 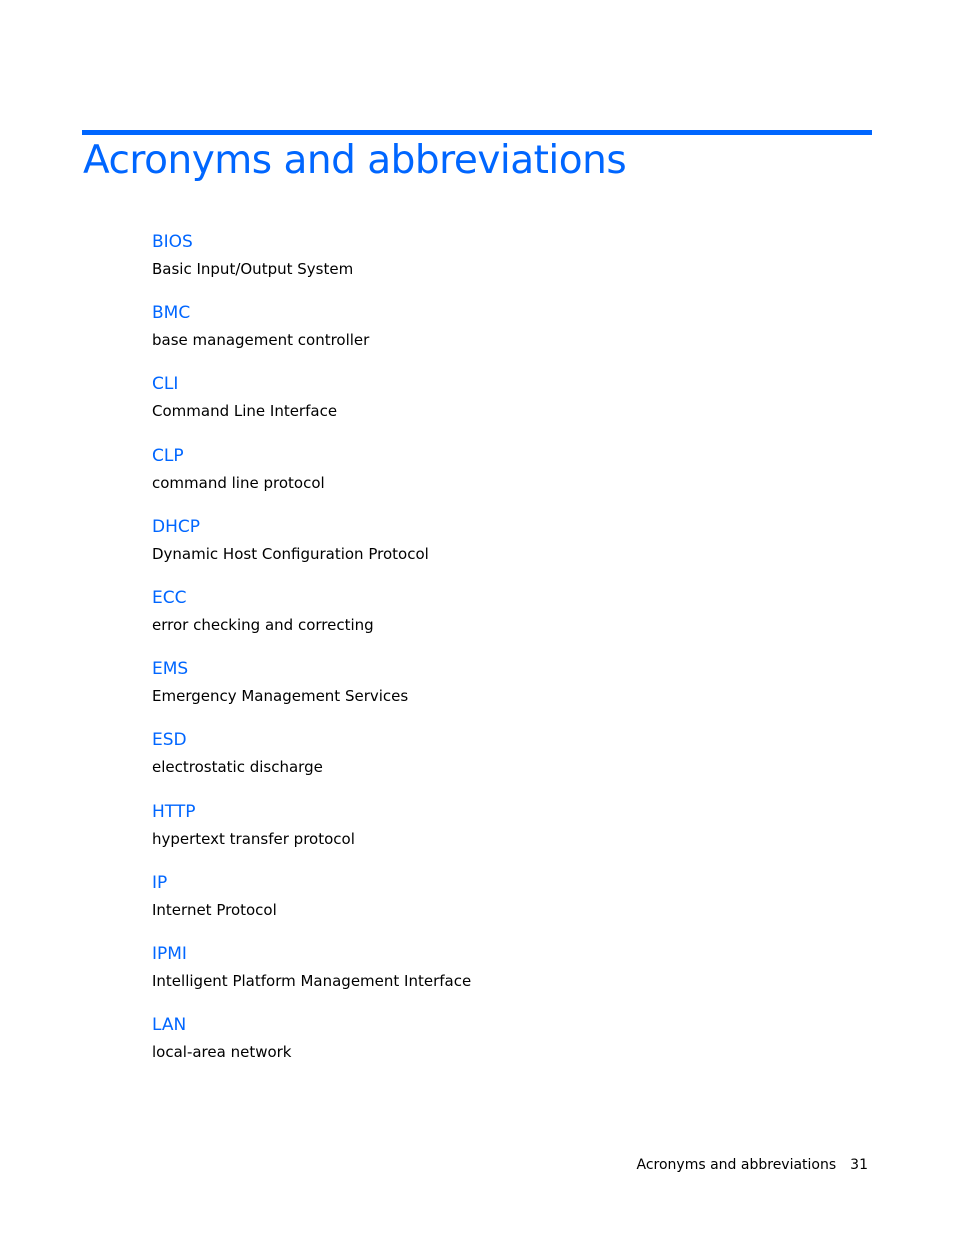 I want to click on acronym-term: DHCP, so click(x=176, y=526).